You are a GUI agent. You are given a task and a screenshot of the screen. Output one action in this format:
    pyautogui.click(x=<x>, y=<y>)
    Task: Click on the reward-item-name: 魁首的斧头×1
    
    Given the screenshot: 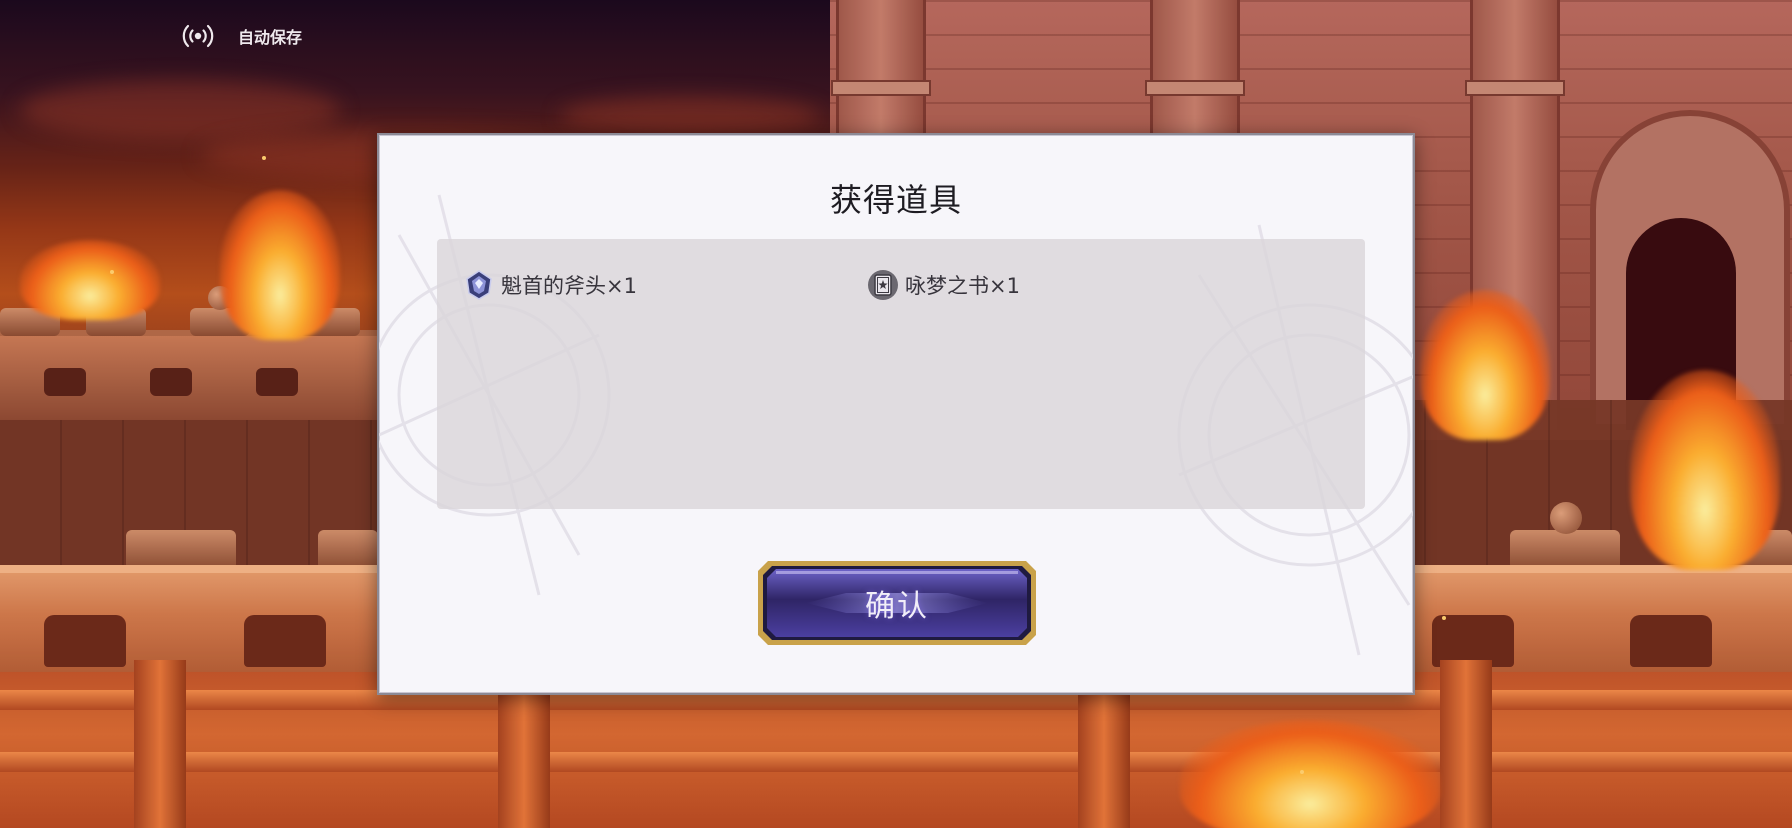 What is the action you would take?
    pyautogui.click(x=569, y=286)
    